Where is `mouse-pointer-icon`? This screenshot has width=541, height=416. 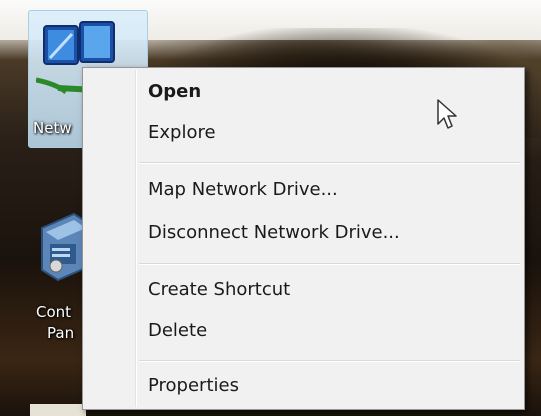 mouse-pointer-icon is located at coordinates (447, 114).